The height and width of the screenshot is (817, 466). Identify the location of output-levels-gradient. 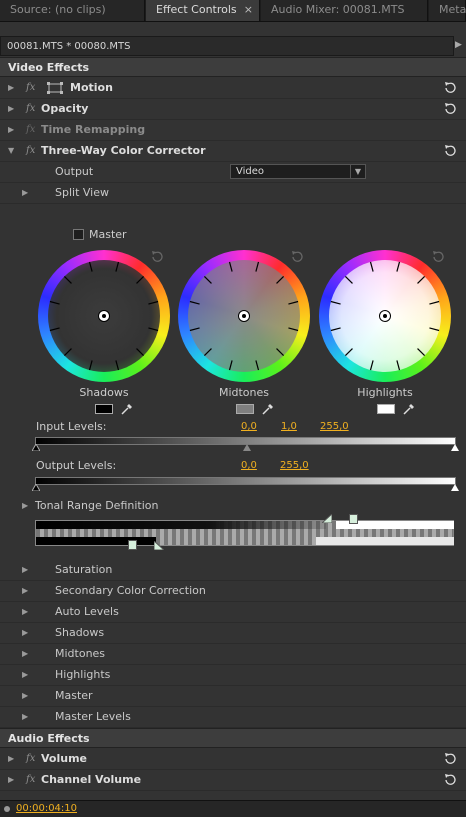
(245, 481).